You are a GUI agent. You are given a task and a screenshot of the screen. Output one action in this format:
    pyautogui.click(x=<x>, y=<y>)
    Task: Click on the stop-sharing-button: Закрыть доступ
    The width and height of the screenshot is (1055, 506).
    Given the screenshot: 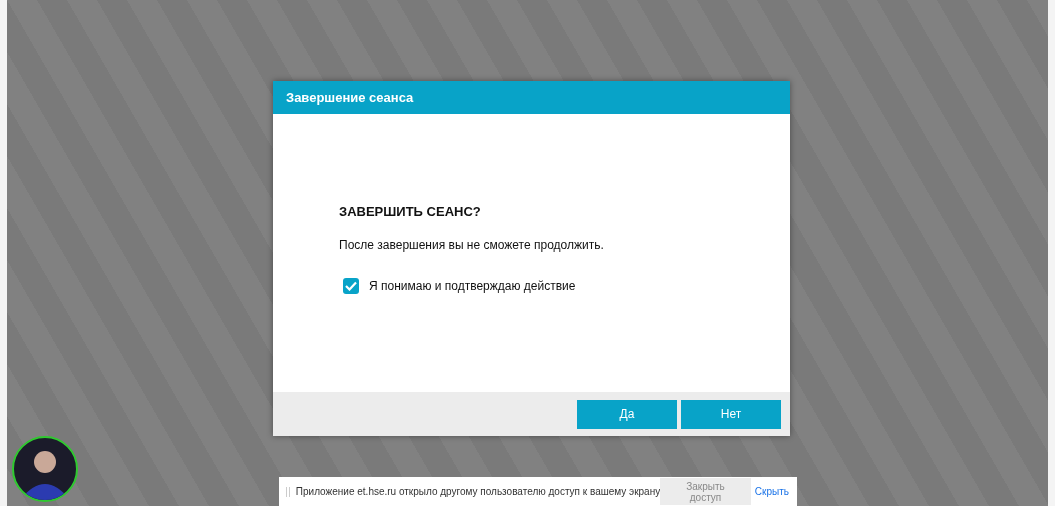 What is the action you would take?
    pyautogui.click(x=705, y=491)
    